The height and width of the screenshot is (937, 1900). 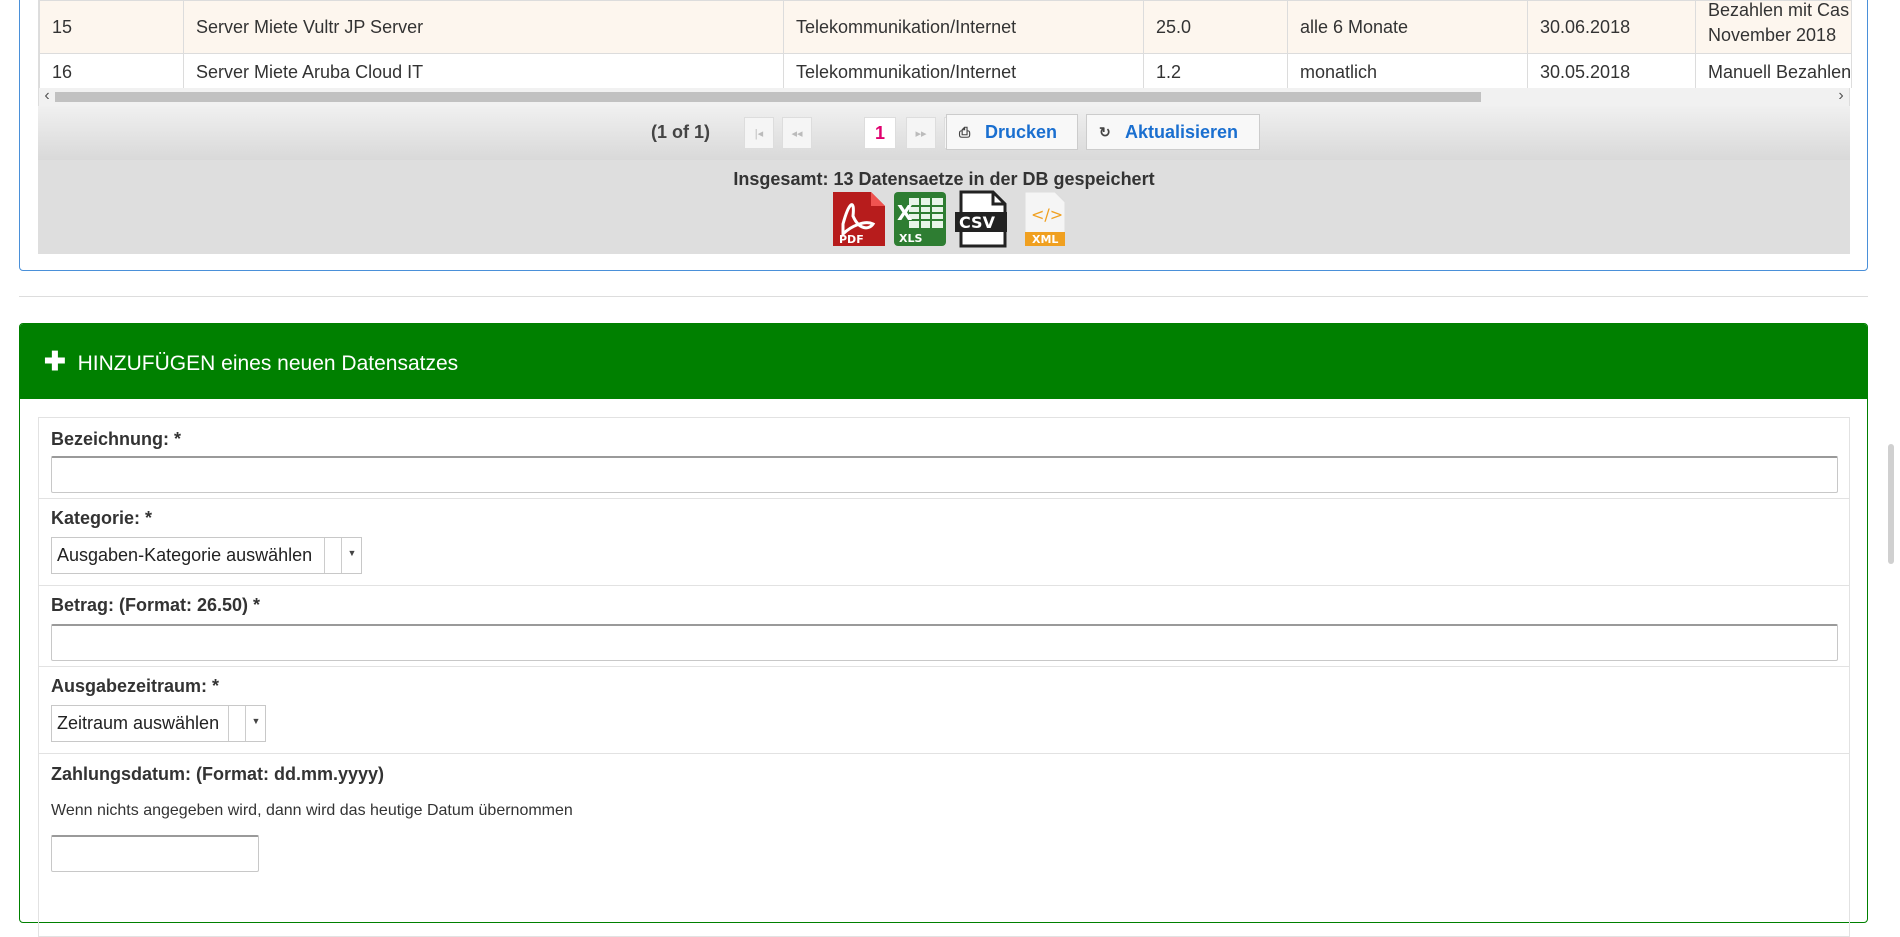 I want to click on bezeichnung-row: Bezeichnung: *, so click(x=944, y=458).